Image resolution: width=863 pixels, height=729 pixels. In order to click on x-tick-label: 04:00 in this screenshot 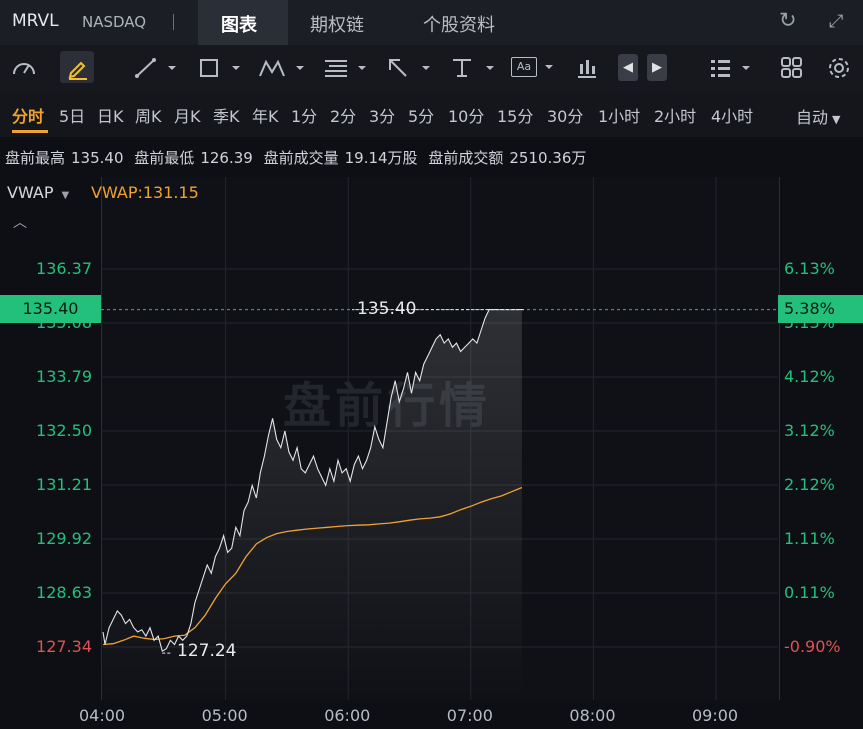, I will do `click(102, 715)`.